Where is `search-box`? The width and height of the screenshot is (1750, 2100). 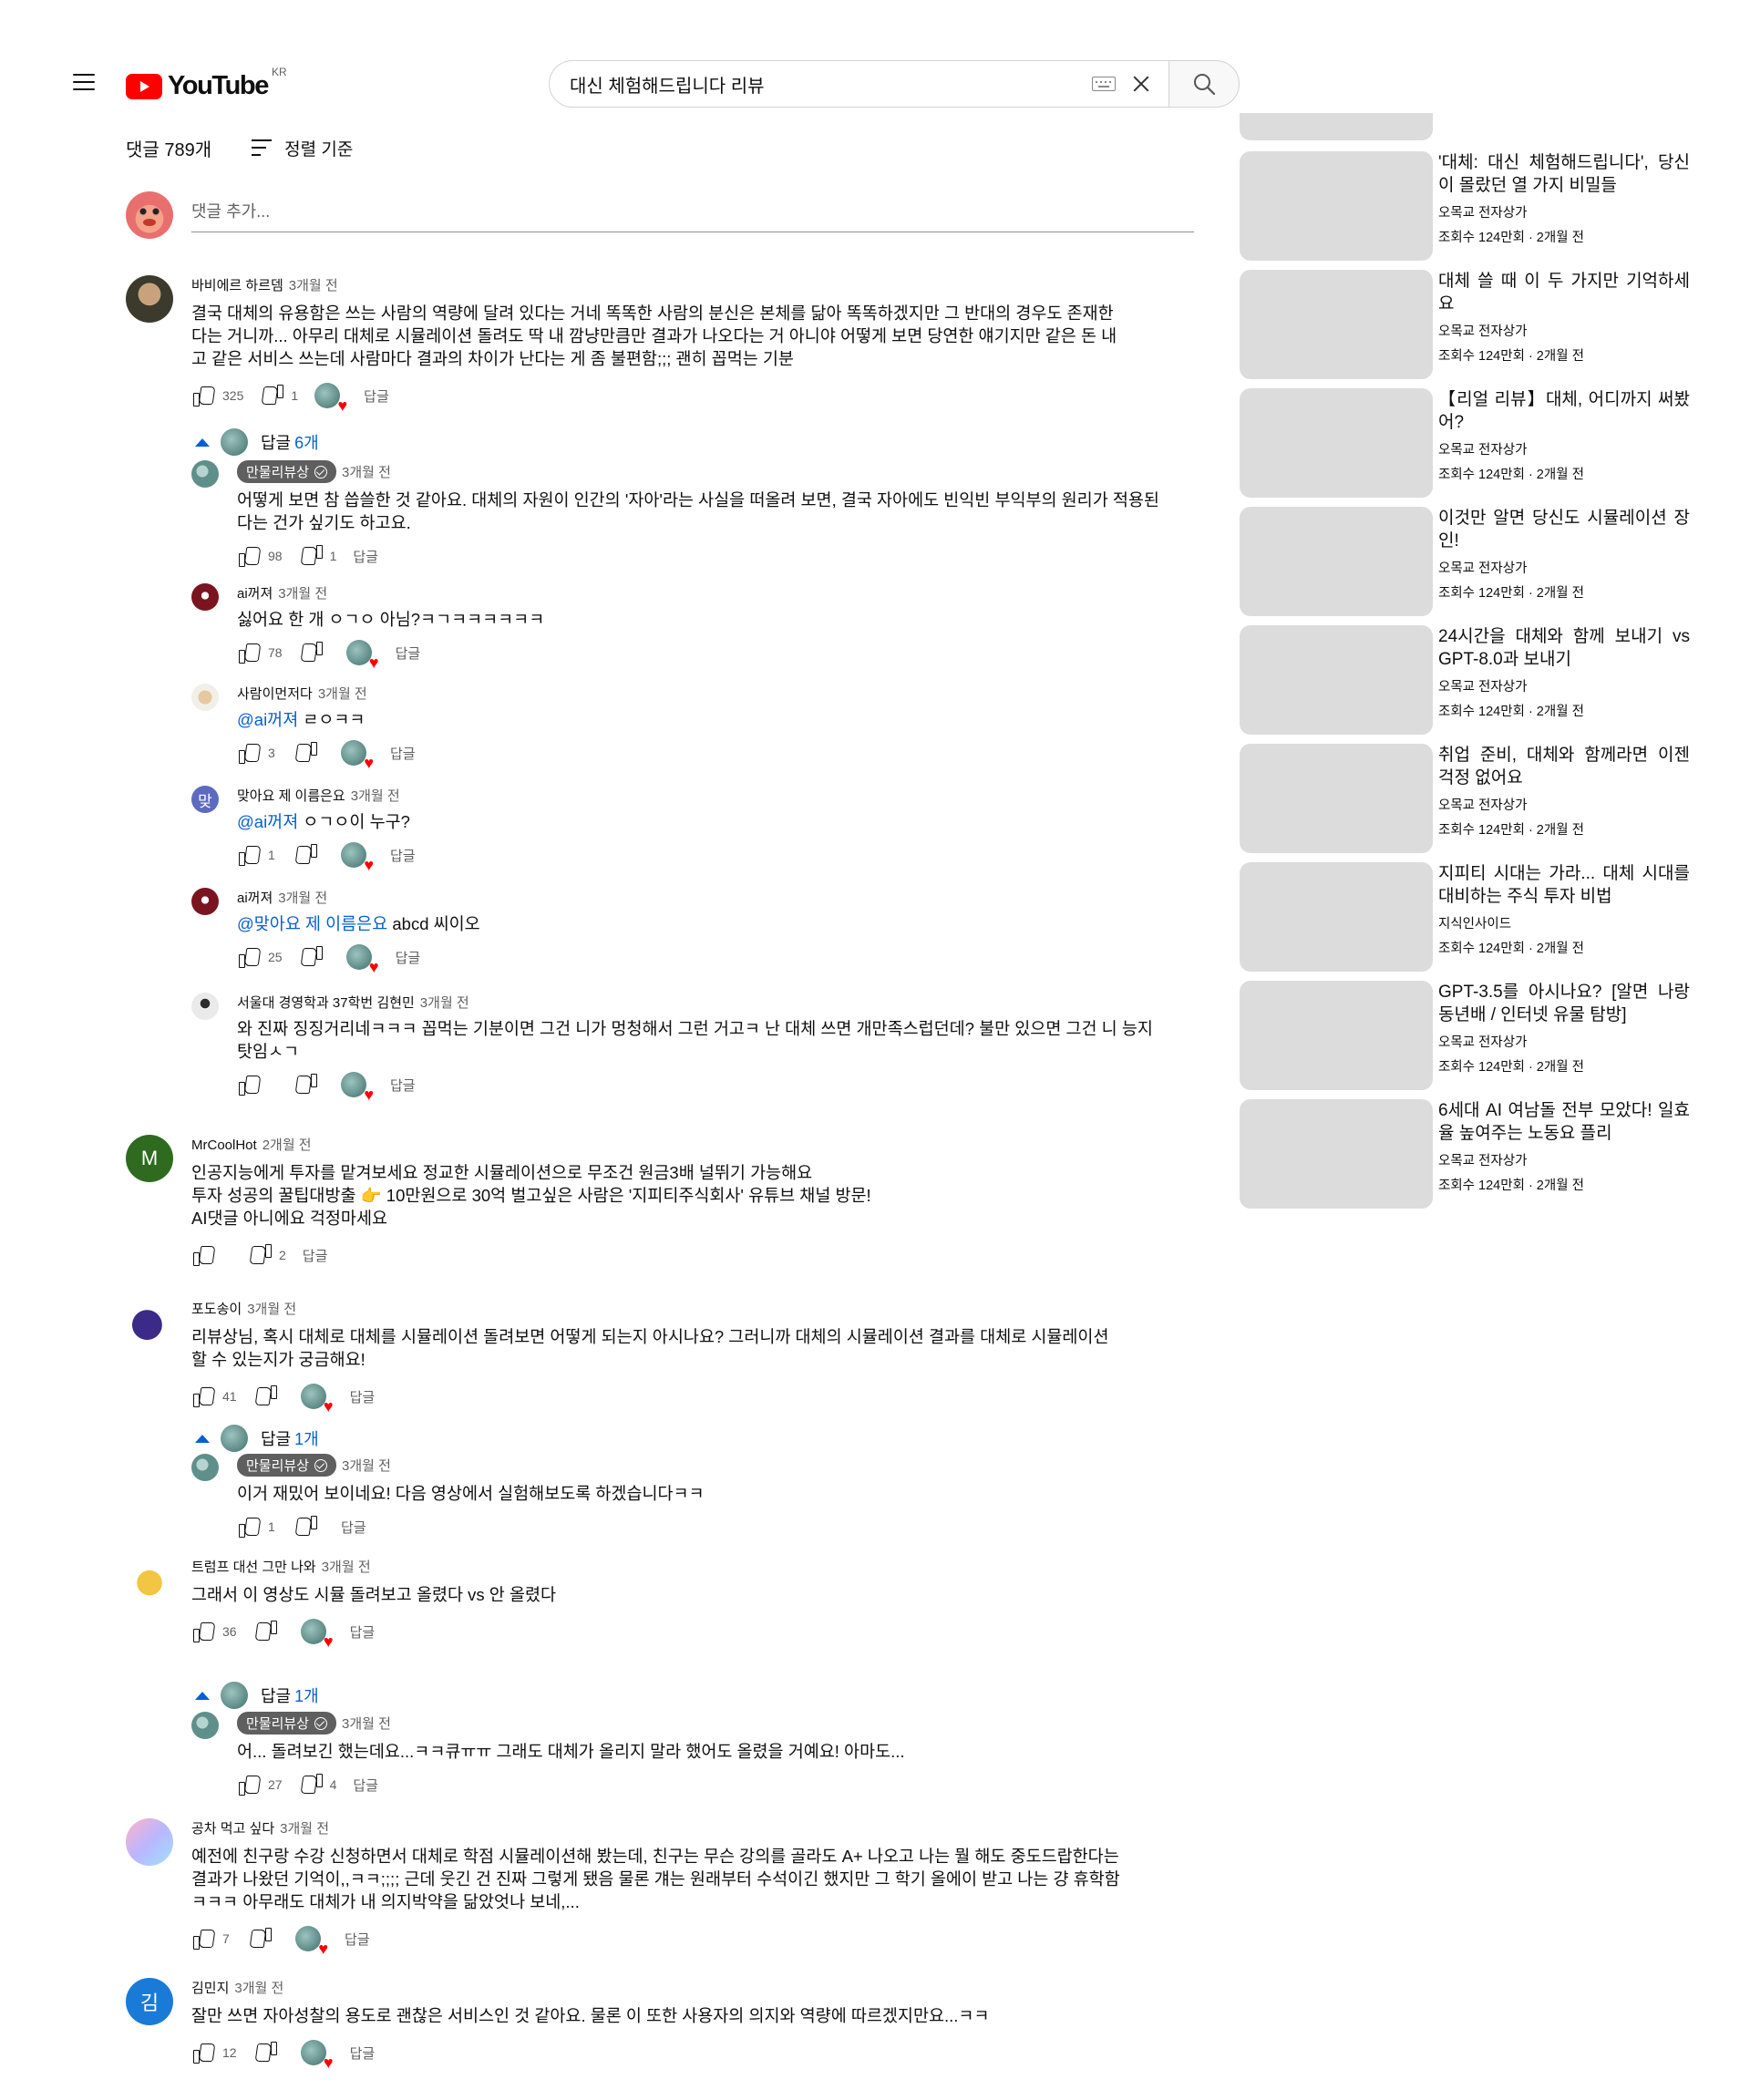 search-box is located at coordinates (858, 84).